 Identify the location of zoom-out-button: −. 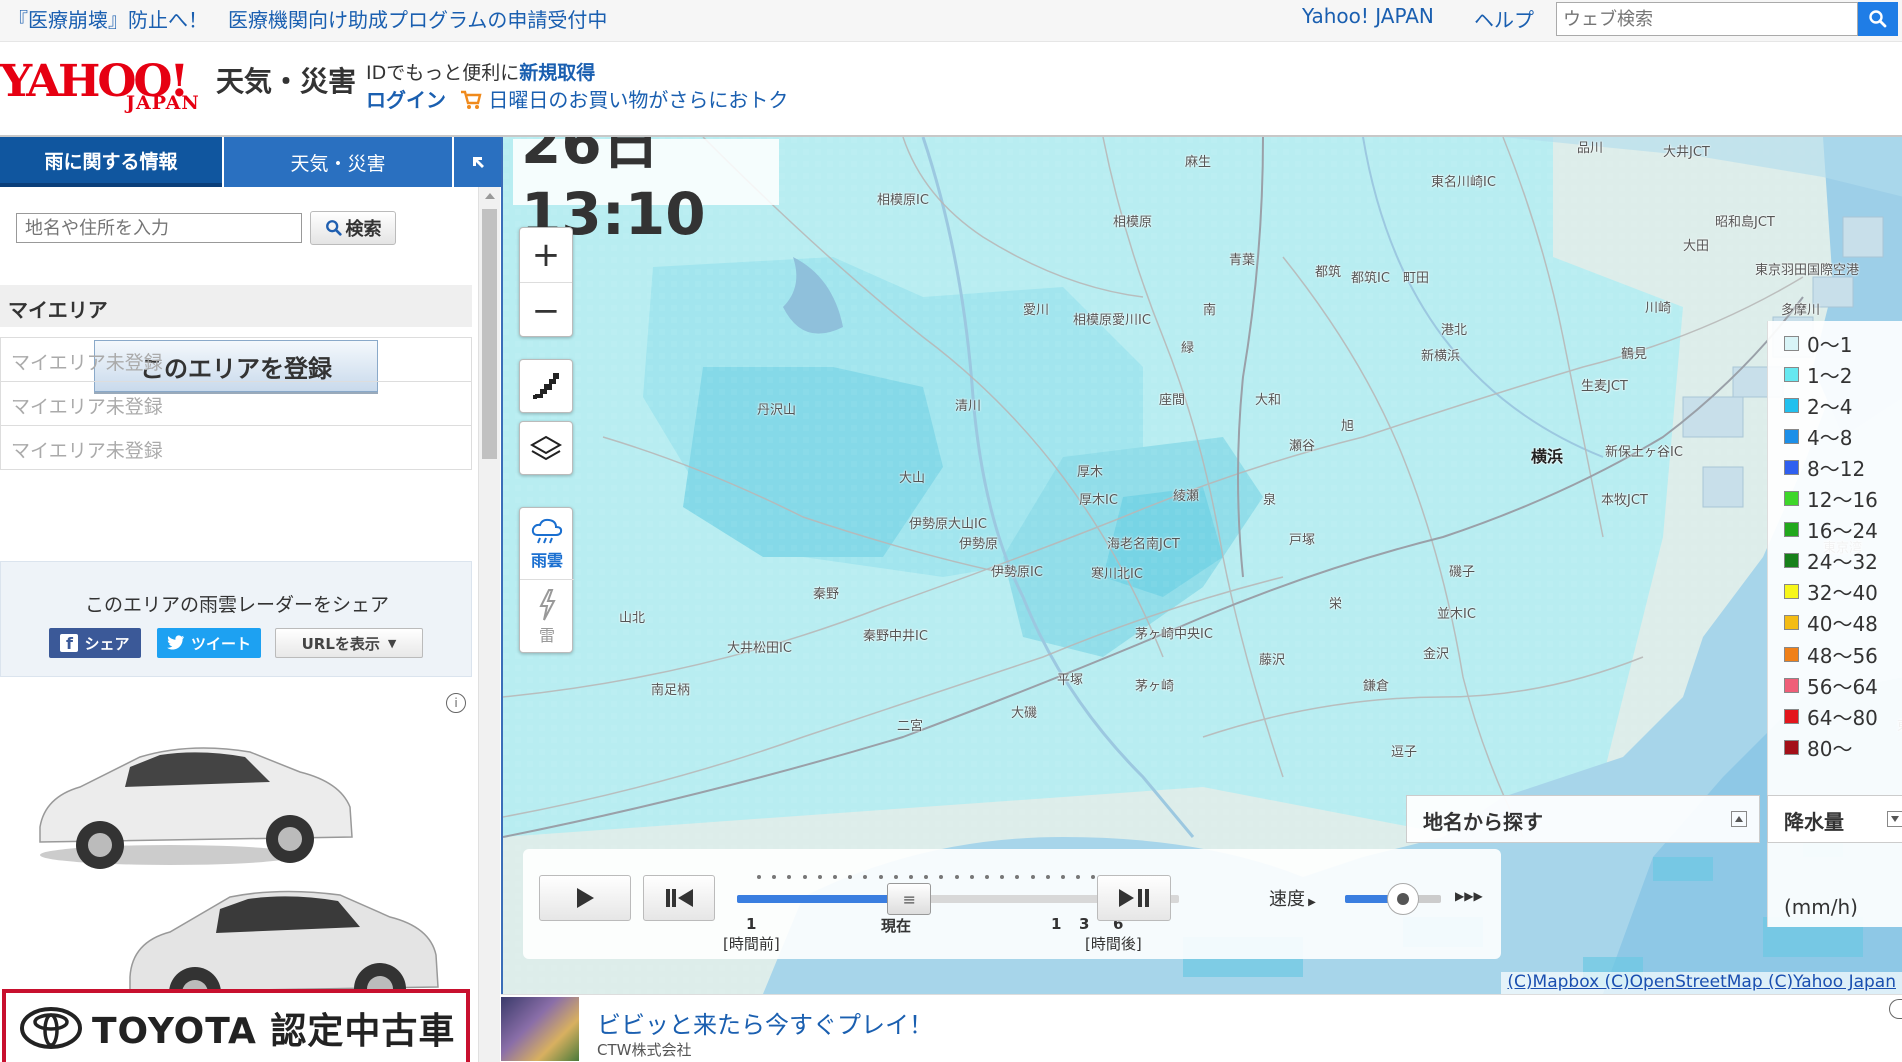
(546, 310).